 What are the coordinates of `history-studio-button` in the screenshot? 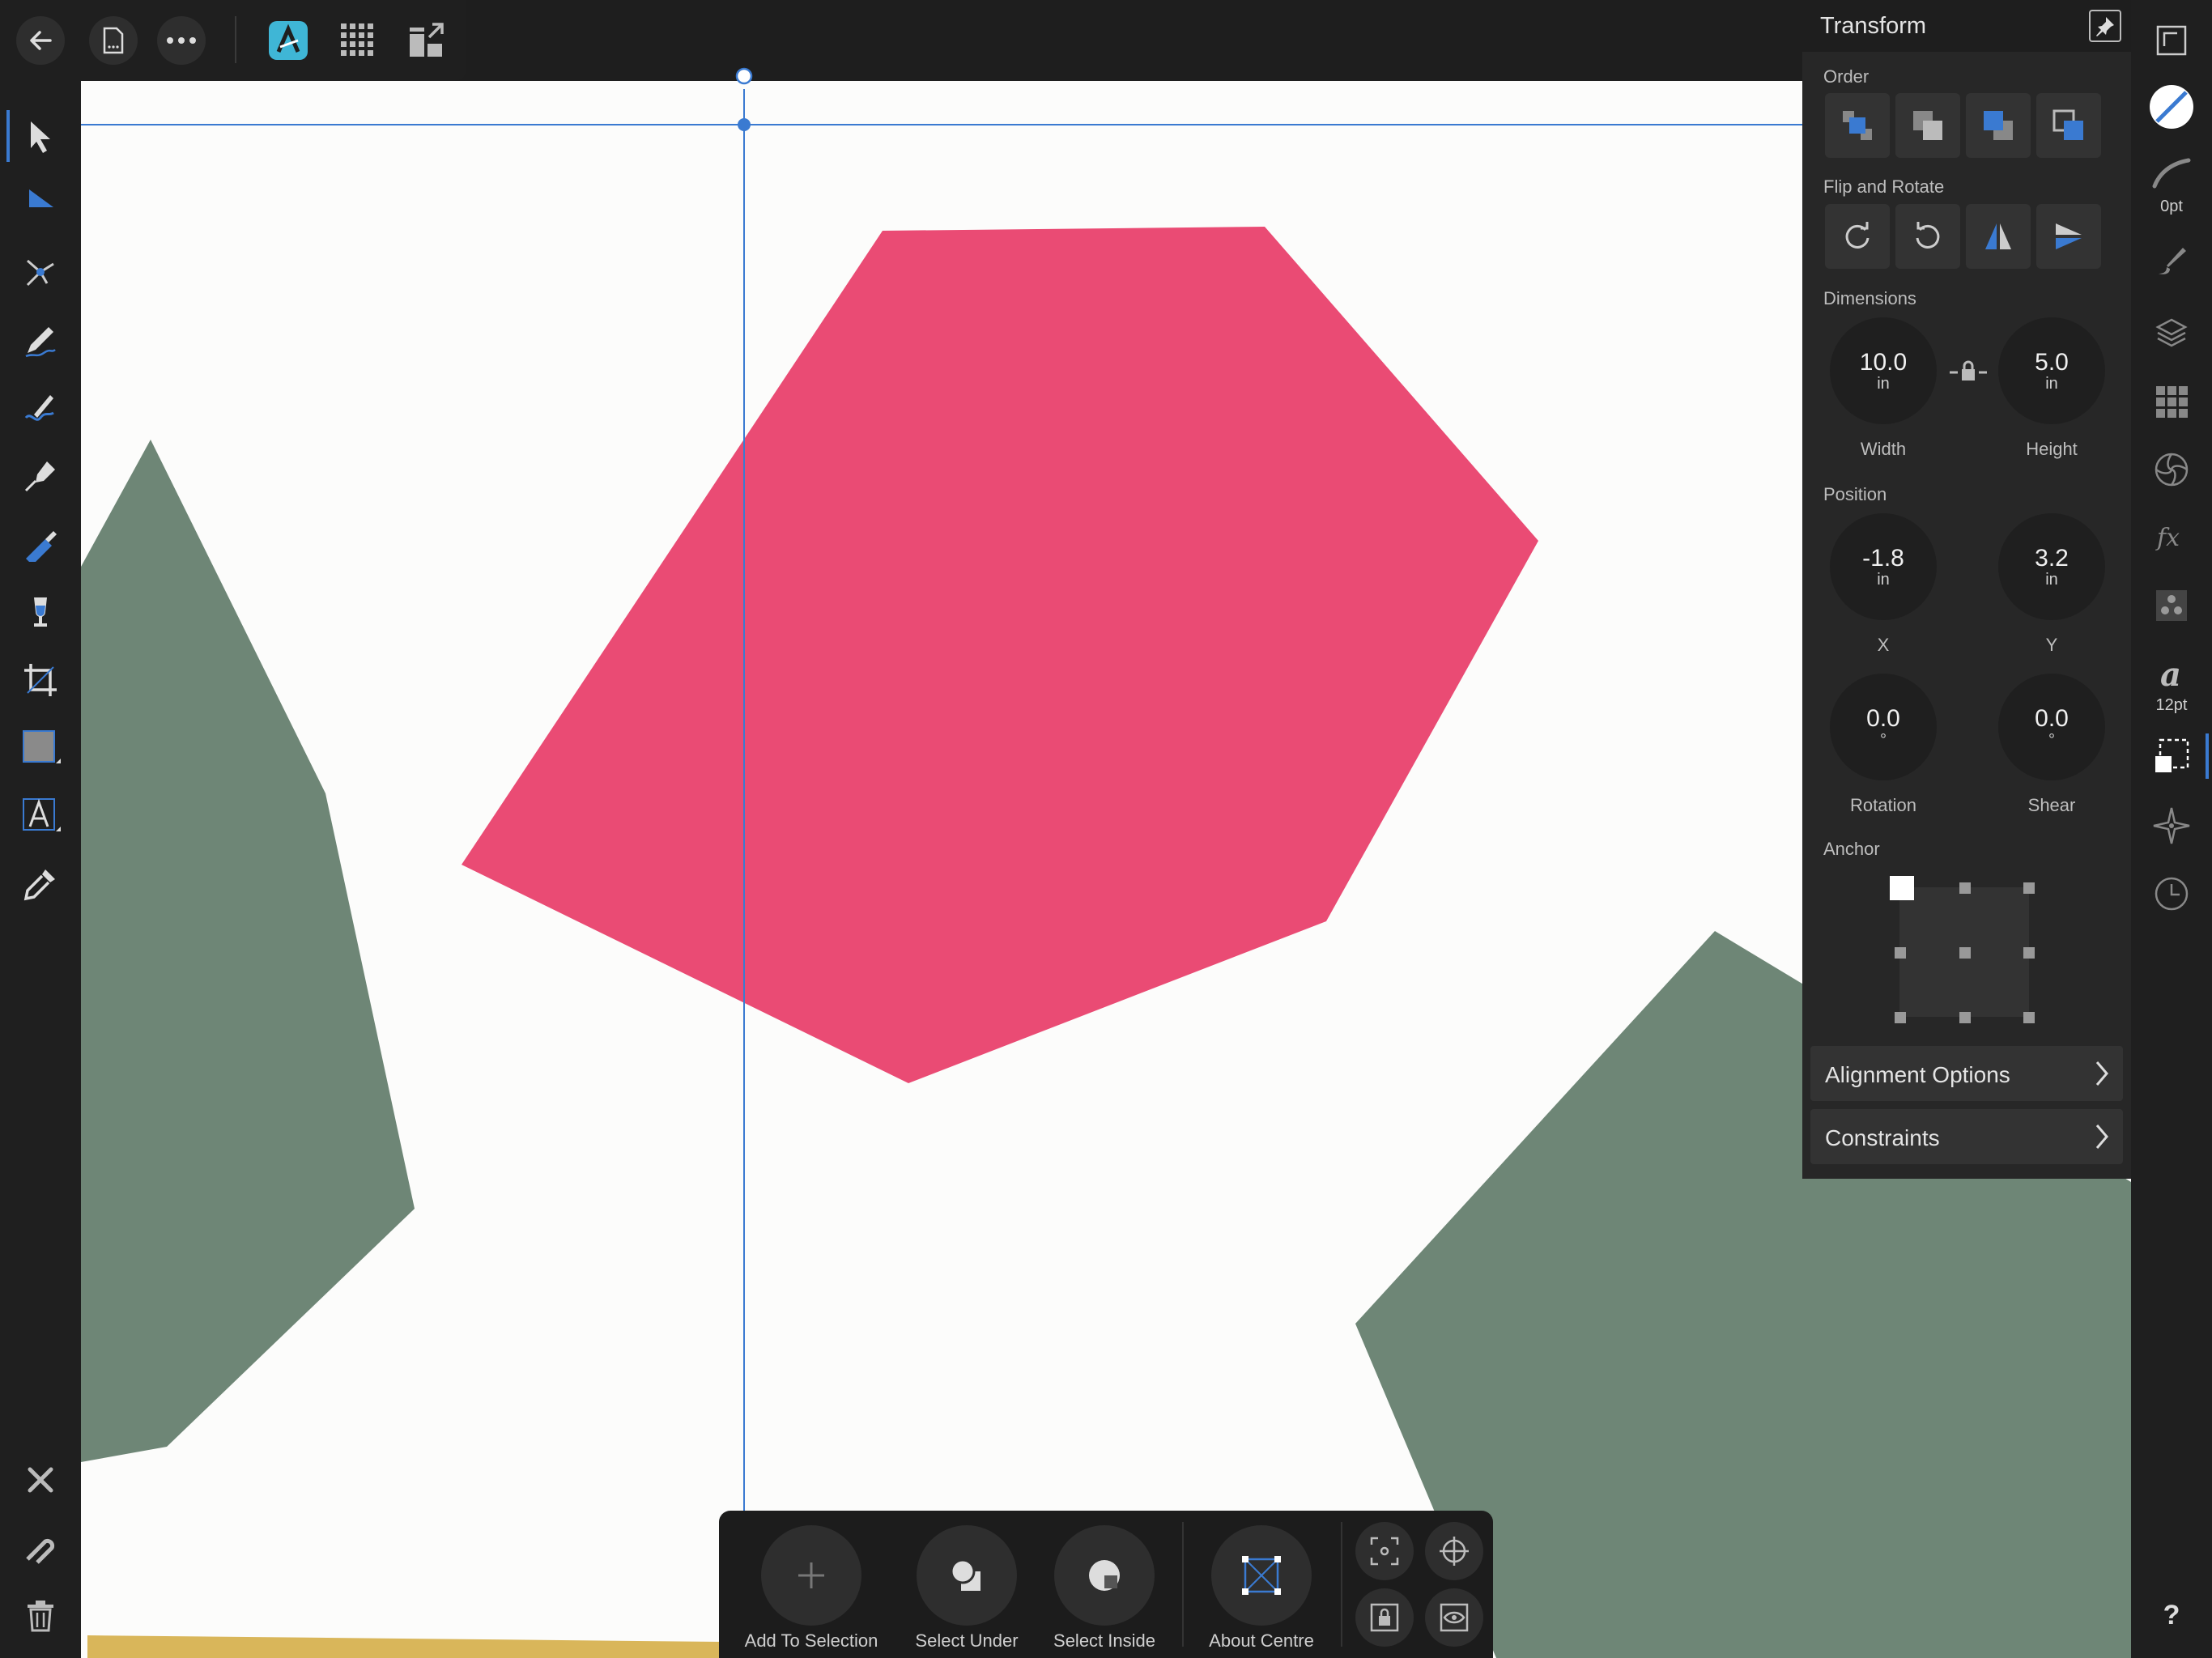 It's located at (2171, 894).